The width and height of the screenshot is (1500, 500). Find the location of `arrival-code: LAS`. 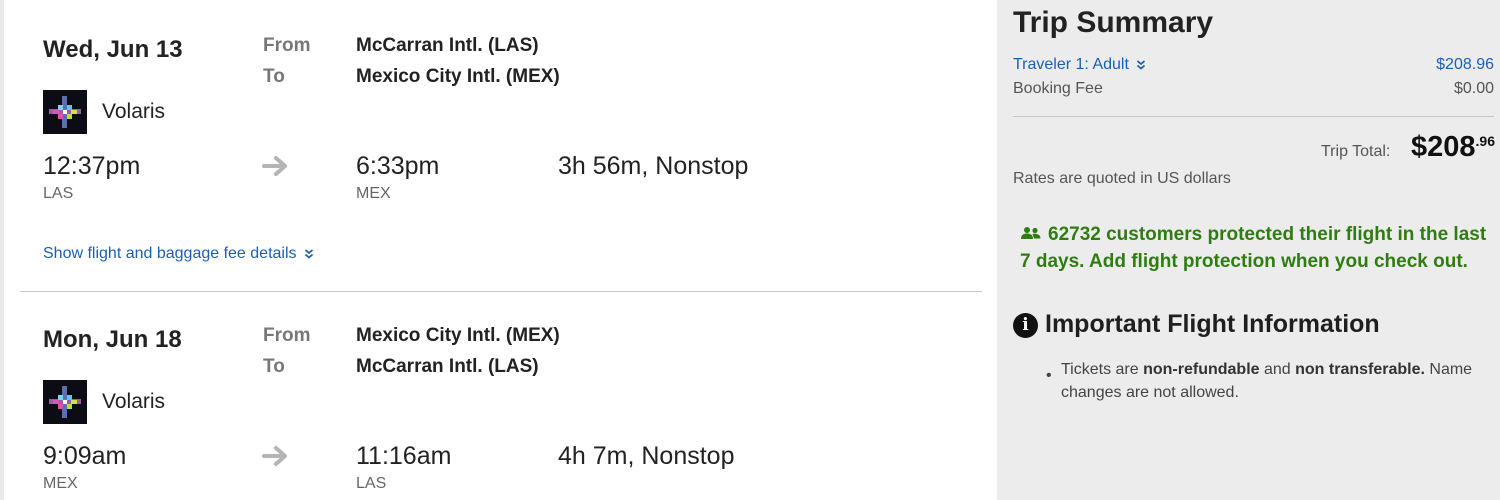

arrival-code: LAS is located at coordinates (371, 483).